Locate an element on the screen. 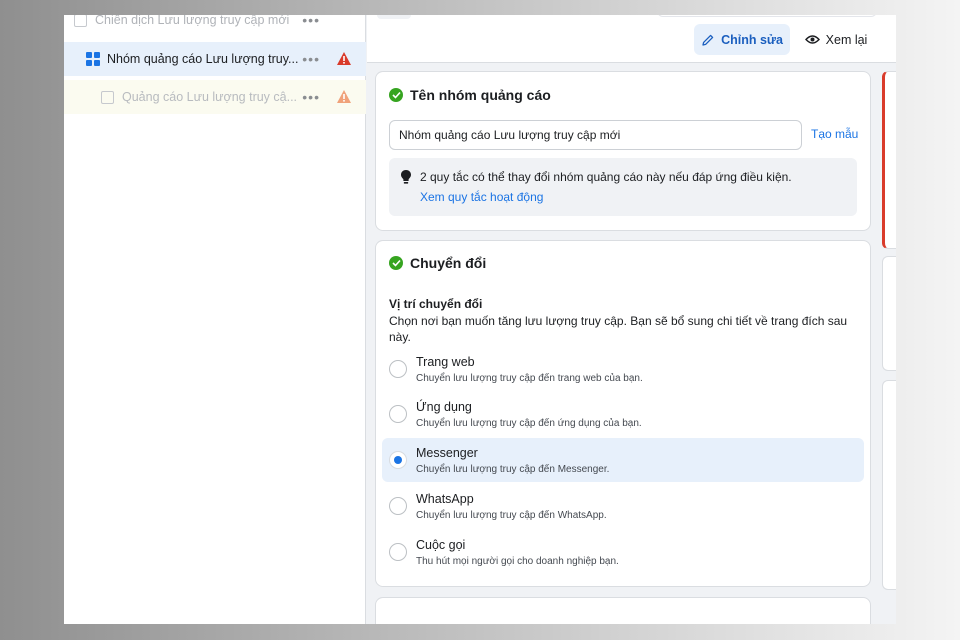 The width and height of the screenshot is (960, 640). next-section-card is located at coordinates (623, 610).